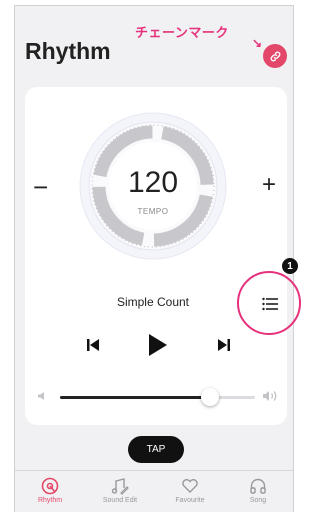  I want to click on callout-badge: 1, so click(290, 266).